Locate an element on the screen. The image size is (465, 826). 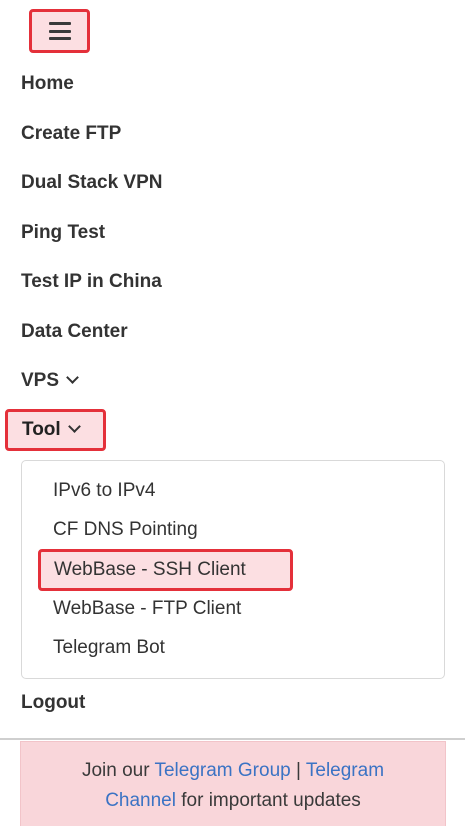
notice-prefix: Join our is located at coordinates (118, 770).